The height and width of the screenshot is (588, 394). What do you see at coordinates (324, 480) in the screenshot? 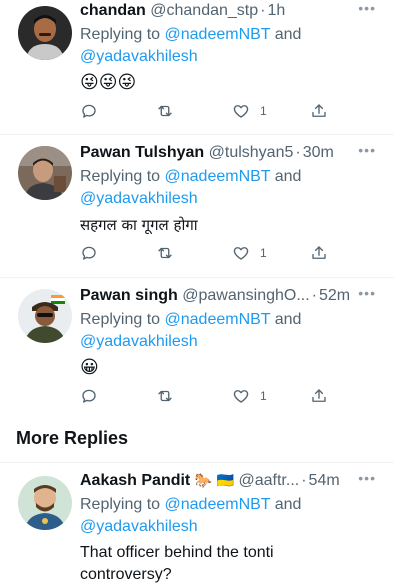
I see `timestamp: 54m` at bounding box center [324, 480].